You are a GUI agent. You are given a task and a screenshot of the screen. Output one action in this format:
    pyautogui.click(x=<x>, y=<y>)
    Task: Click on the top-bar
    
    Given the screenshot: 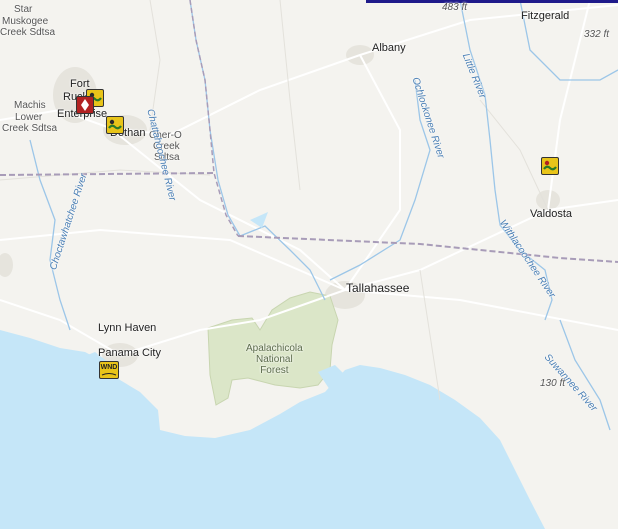 What is the action you would take?
    pyautogui.click(x=492, y=1)
    